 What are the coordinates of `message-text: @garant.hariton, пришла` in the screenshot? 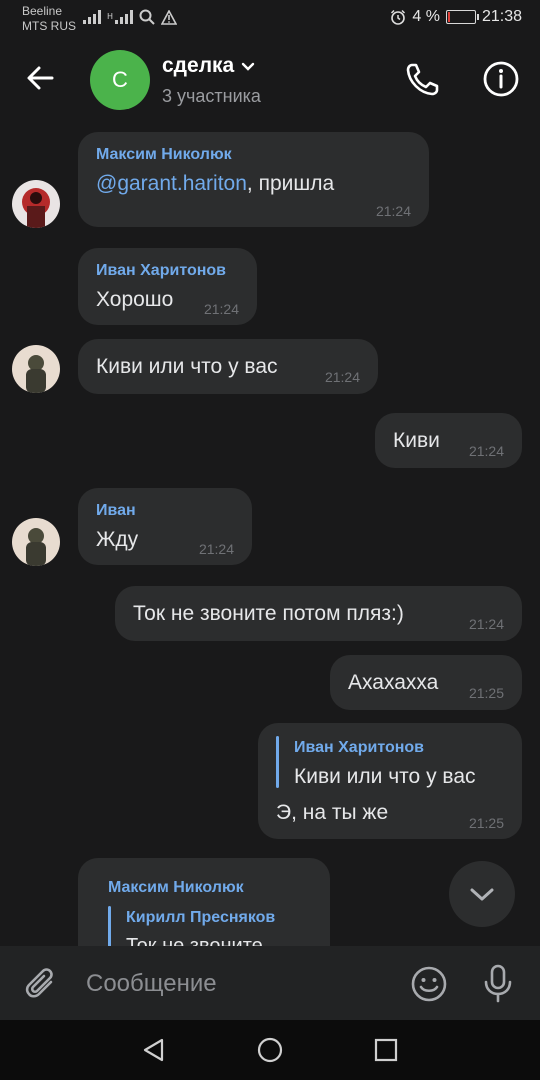 It's located at (215, 184).